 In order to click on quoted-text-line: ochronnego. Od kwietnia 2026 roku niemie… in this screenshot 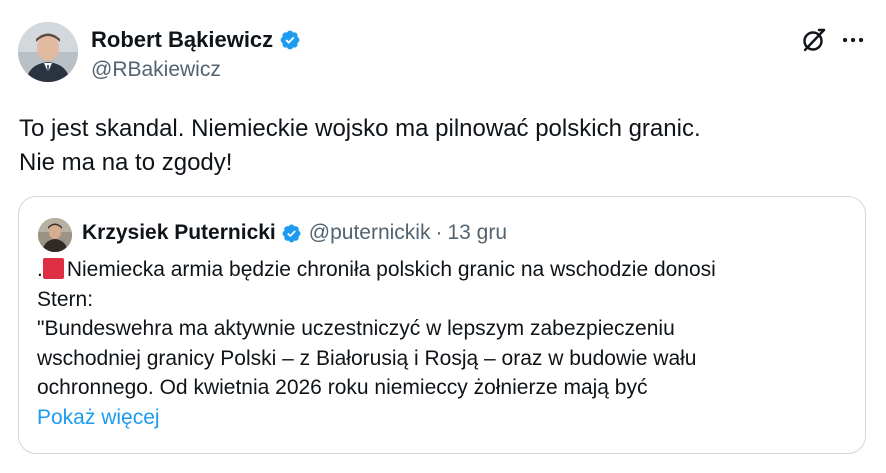, I will do `click(342, 387)`.